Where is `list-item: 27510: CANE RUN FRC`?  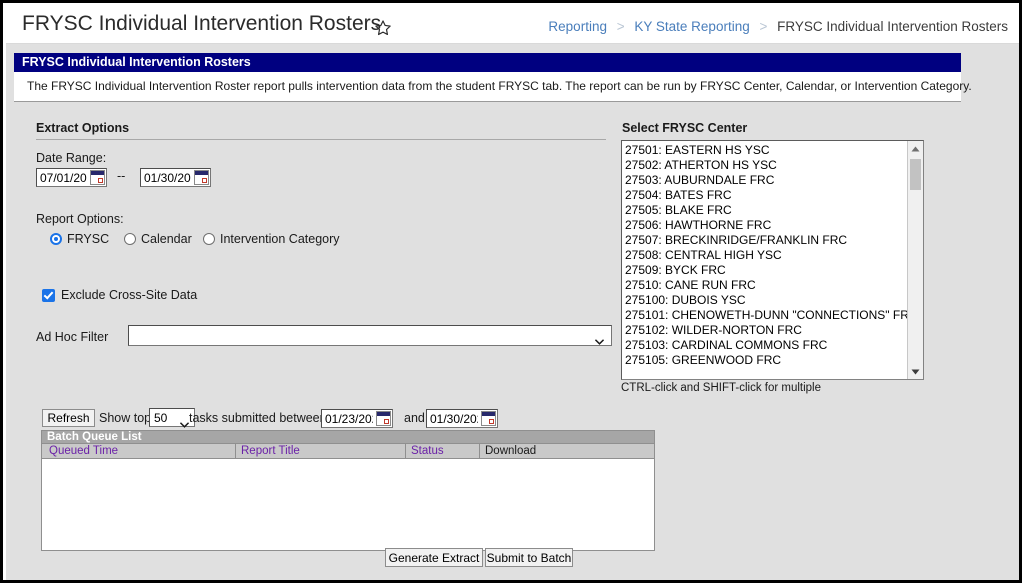 list-item: 27510: CANE RUN FRC is located at coordinates (765, 285).